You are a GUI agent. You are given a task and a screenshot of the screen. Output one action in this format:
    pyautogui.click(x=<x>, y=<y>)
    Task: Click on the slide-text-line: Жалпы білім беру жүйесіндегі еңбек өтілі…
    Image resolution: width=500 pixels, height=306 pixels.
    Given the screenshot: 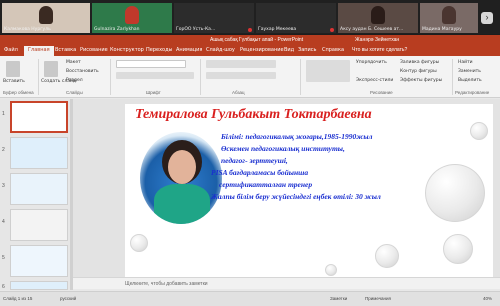 What is the action you would take?
    pyautogui.click(x=296, y=196)
    